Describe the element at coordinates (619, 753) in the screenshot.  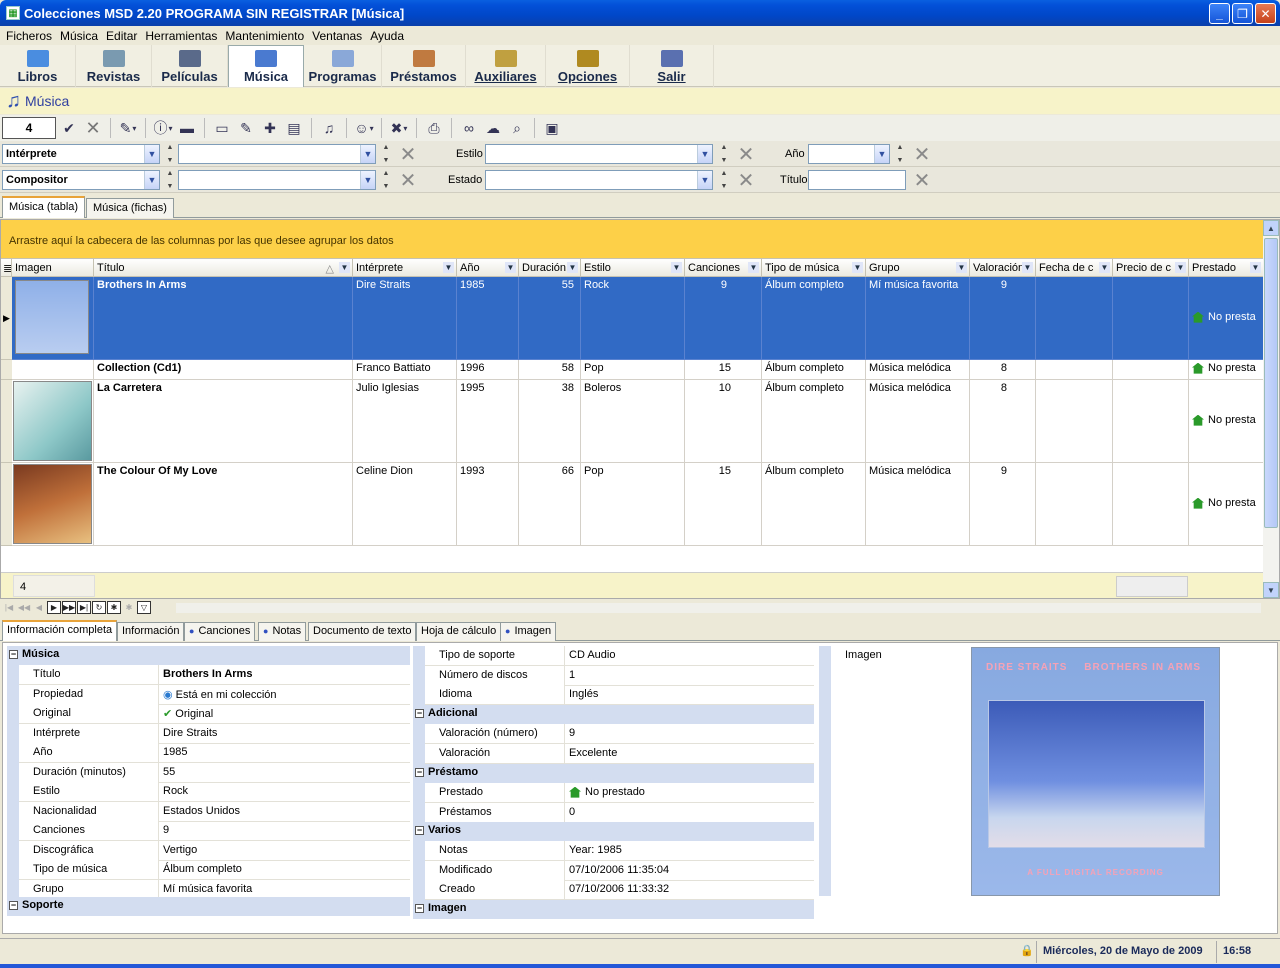
I see `property-row: Valoración Excelente` at that location.